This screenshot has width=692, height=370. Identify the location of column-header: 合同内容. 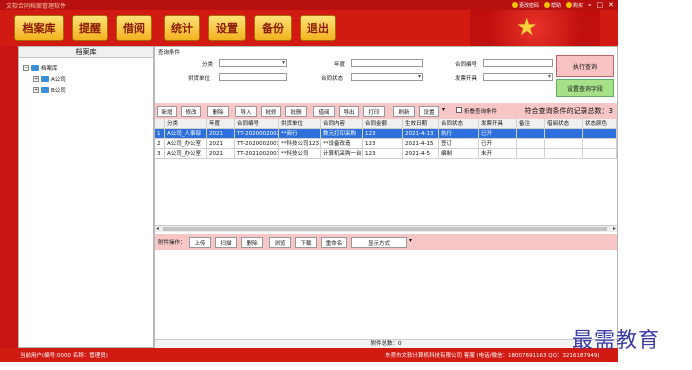
(342, 124).